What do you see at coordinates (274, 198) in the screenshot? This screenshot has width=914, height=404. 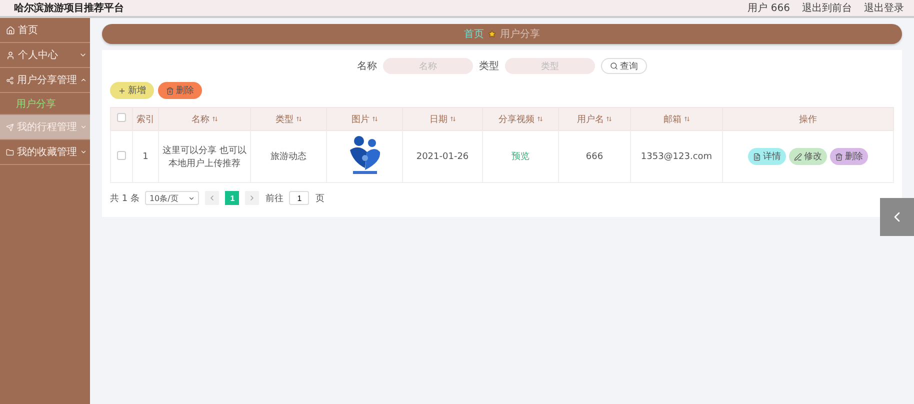 I see `goto-label: 前往` at bounding box center [274, 198].